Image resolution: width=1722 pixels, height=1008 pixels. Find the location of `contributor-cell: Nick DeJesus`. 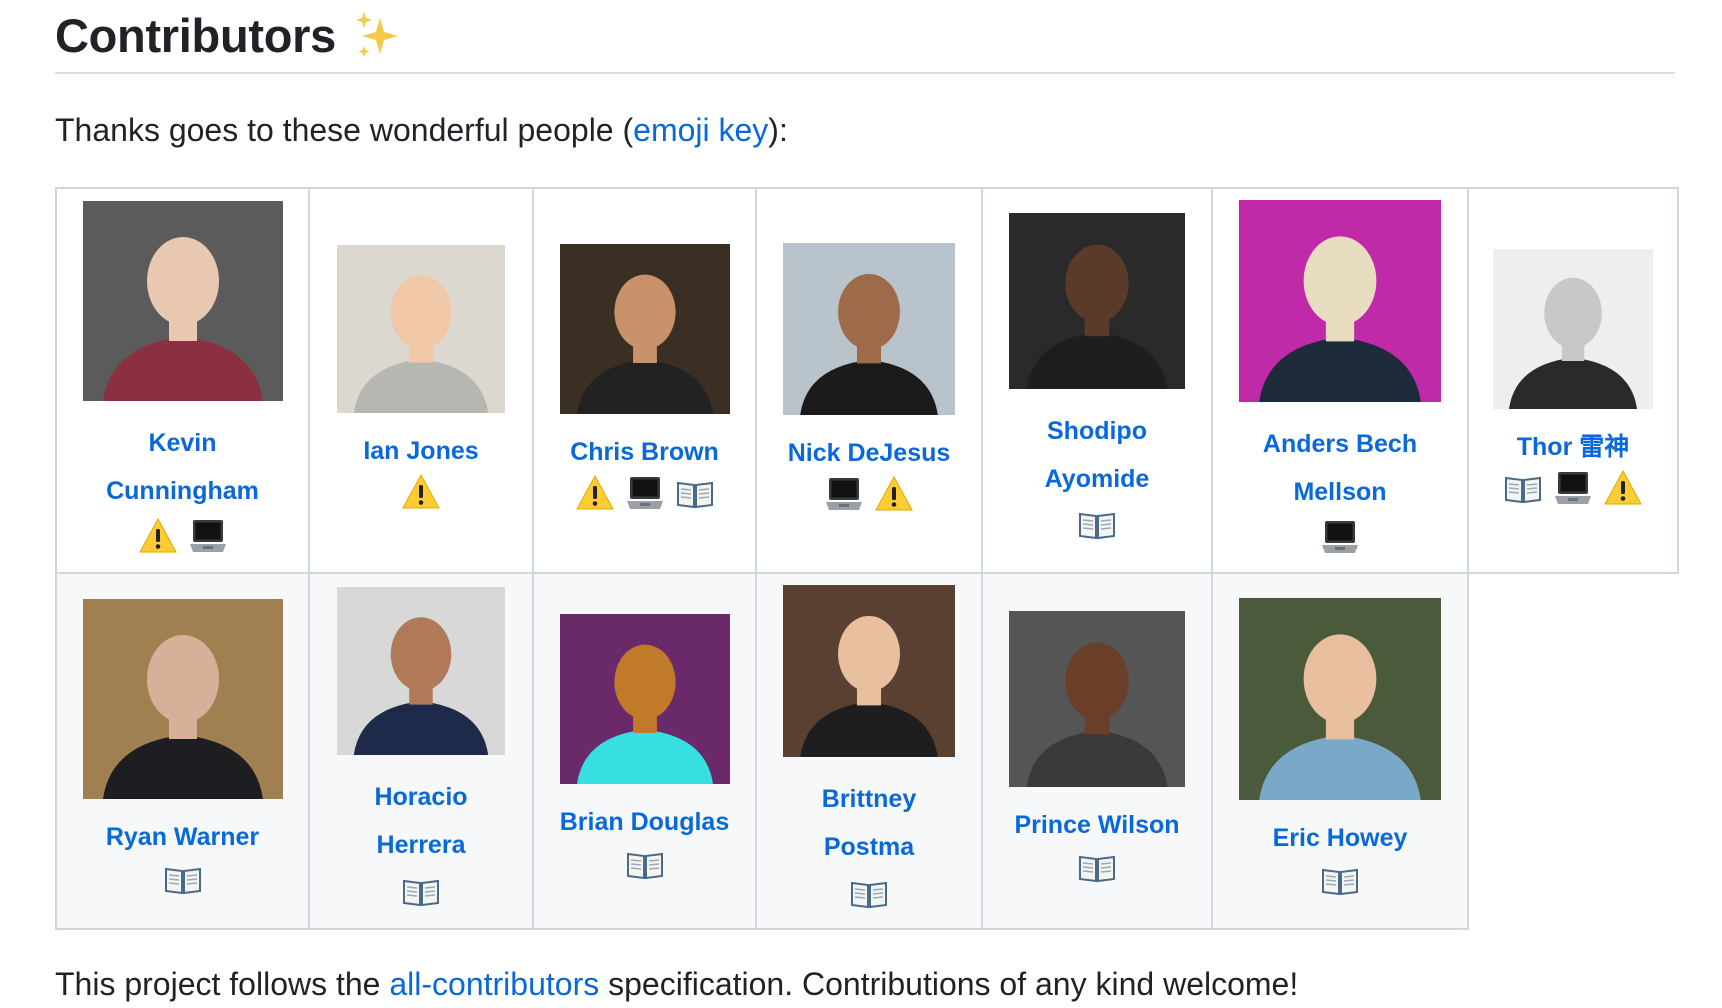

contributor-cell: Nick DeJesus is located at coordinates (869, 380).